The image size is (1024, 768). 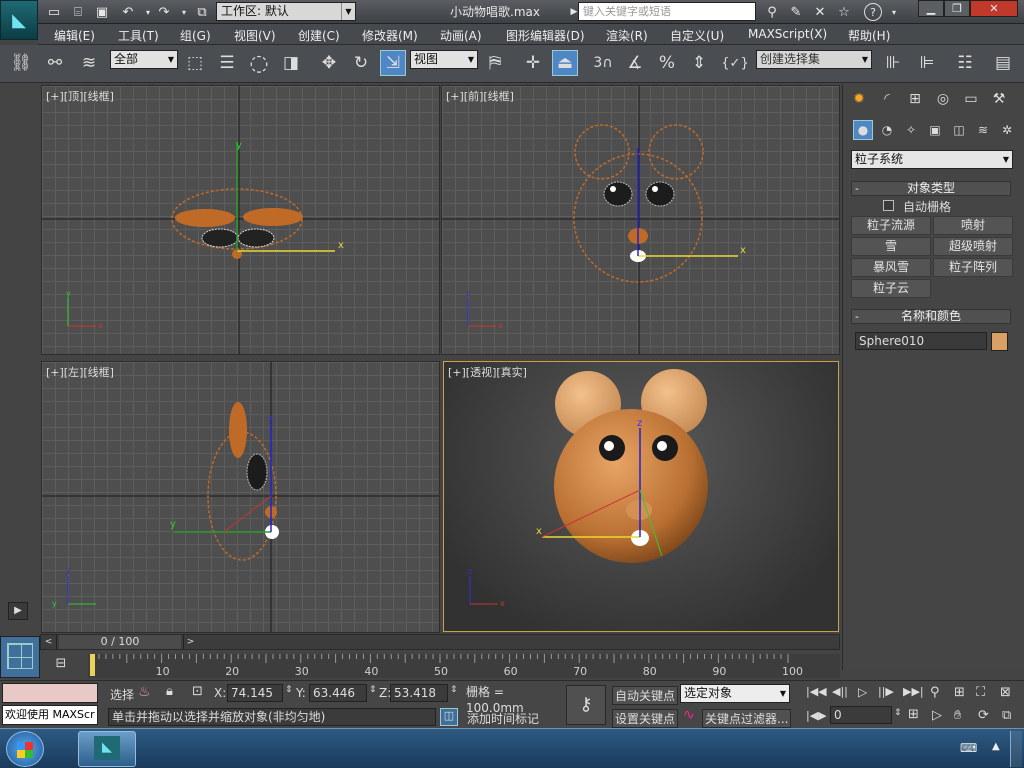 I want to click on spinner-snap-icon: ⇕, so click(x=699, y=63).